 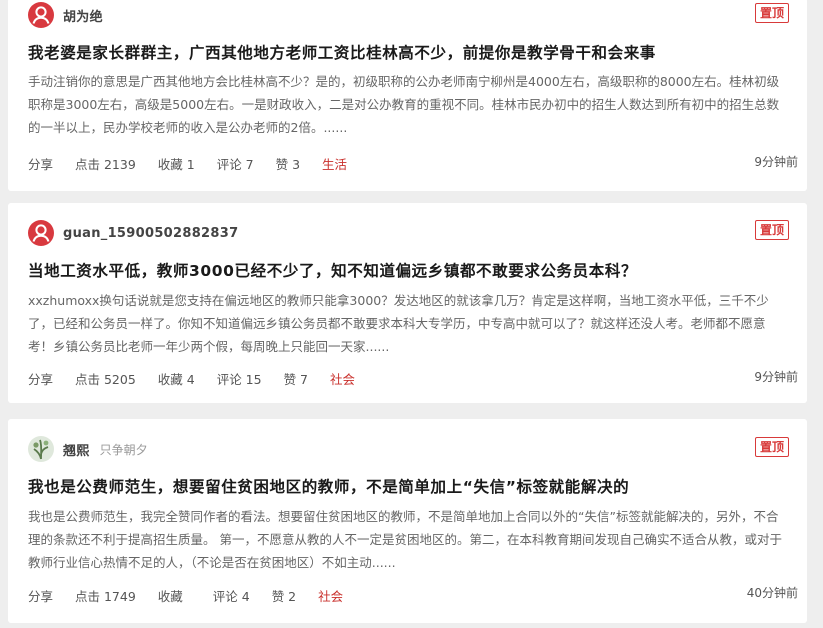 I want to click on post-author: 翘熙 只争朝夕, so click(x=88, y=449).